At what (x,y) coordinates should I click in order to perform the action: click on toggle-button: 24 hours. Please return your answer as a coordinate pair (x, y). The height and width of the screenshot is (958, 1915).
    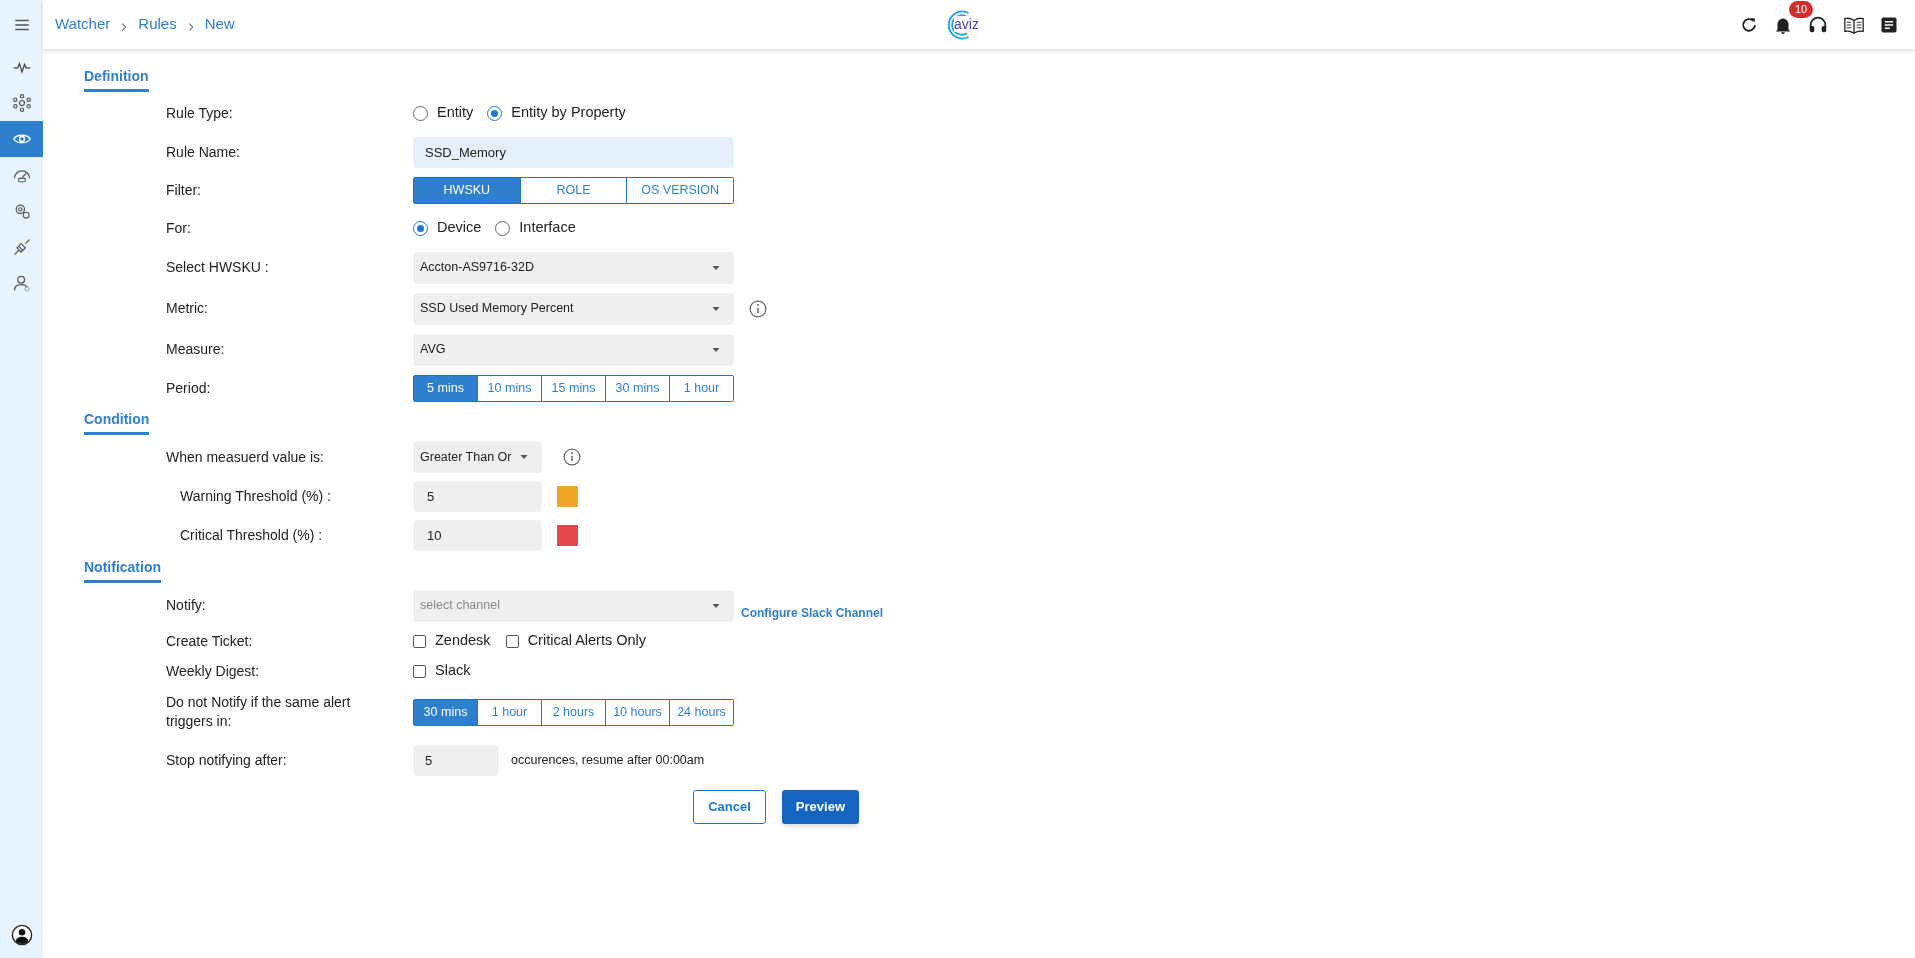
    Looking at the image, I should click on (701, 712).